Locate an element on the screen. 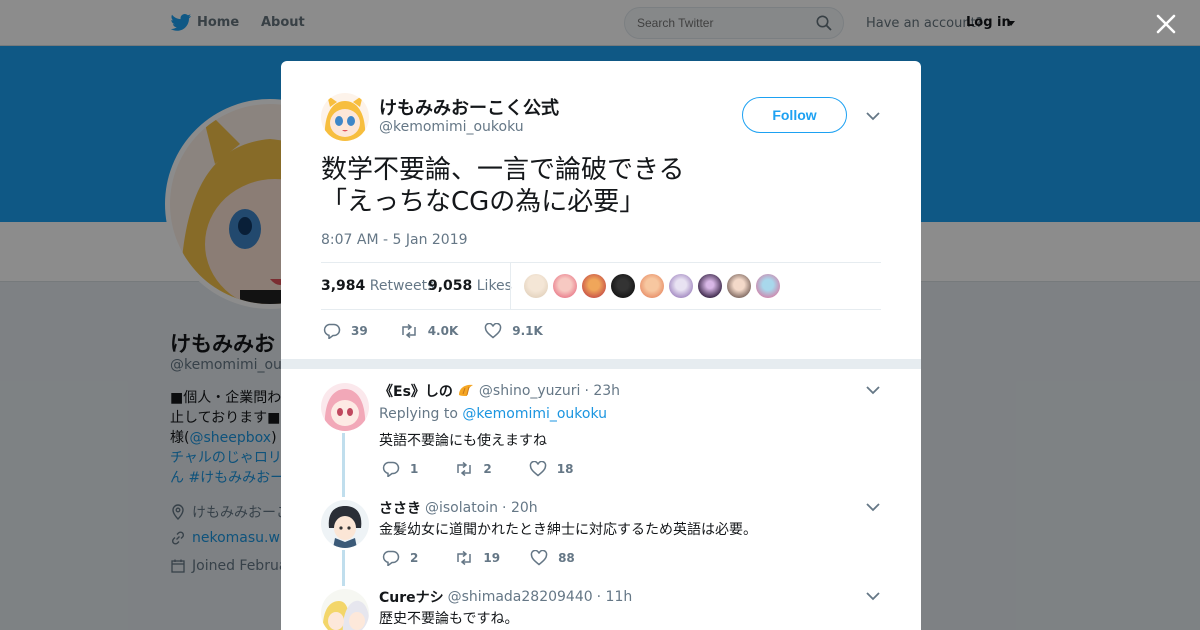 The height and width of the screenshot is (630, 1200). reply-header: Cureナシ @shimada28209440 · 11h is located at coordinates (505, 597).